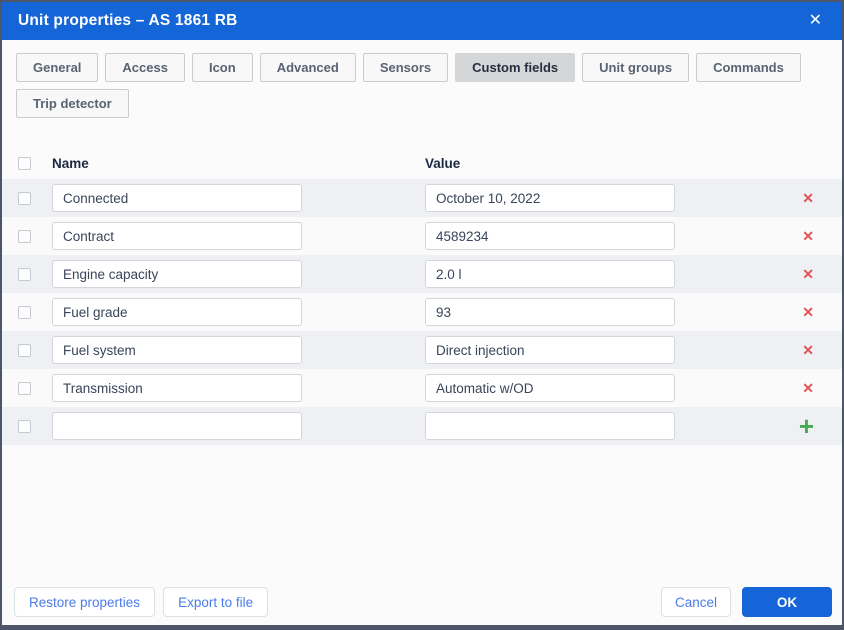  I want to click on tab-commands: Commands, so click(748, 67).